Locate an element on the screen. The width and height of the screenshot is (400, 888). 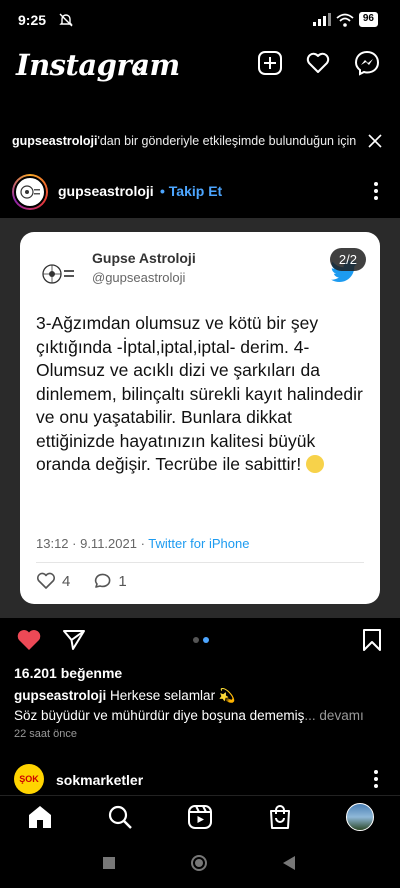
system-nav-bar is located at coordinates (200, 865).